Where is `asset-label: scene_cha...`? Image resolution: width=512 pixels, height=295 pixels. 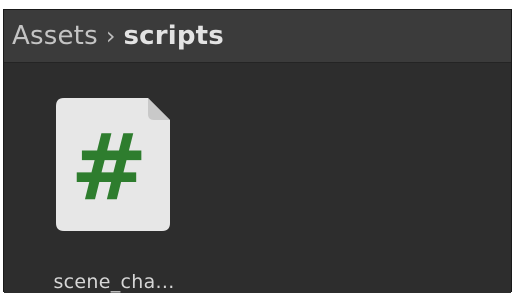
asset-label: scene_cha... is located at coordinates (114, 282).